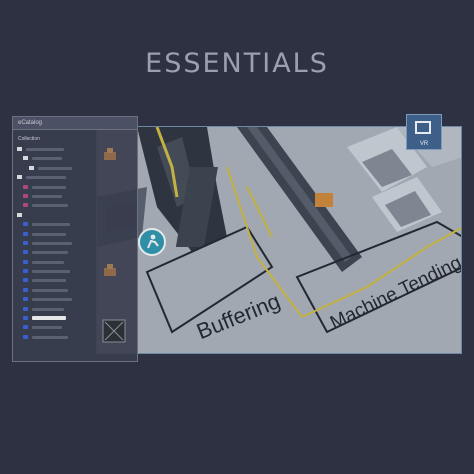 The image size is (474, 474). I want to click on vr-label: VR, so click(424, 144).